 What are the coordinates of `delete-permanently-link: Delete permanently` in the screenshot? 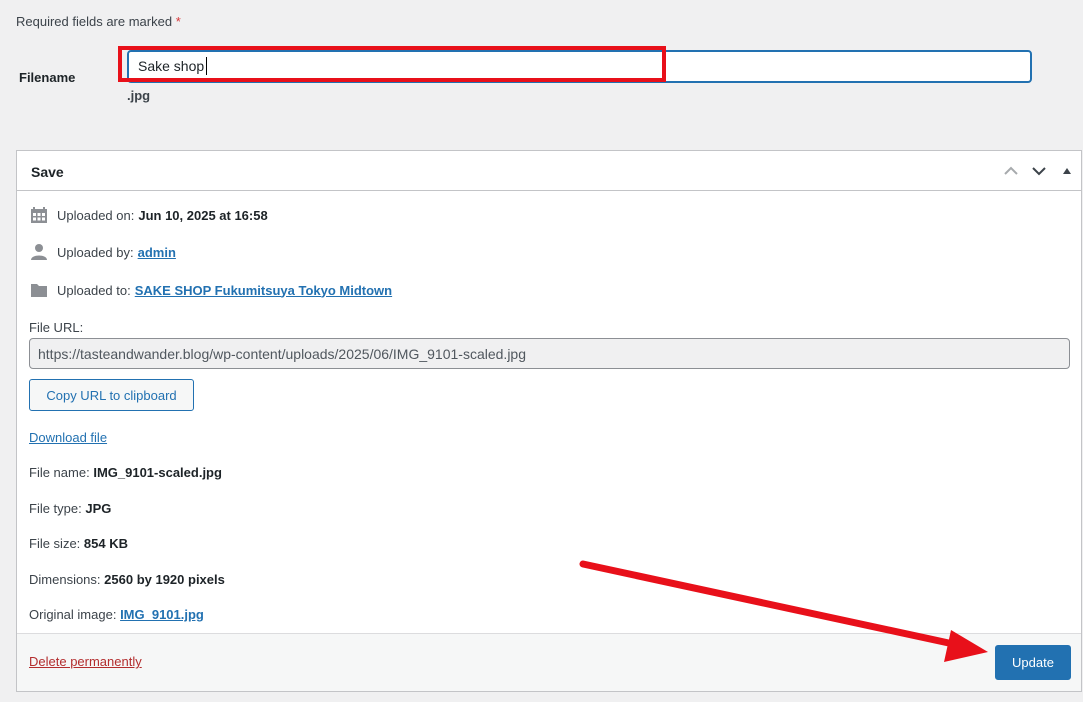 It's located at (85, 661).